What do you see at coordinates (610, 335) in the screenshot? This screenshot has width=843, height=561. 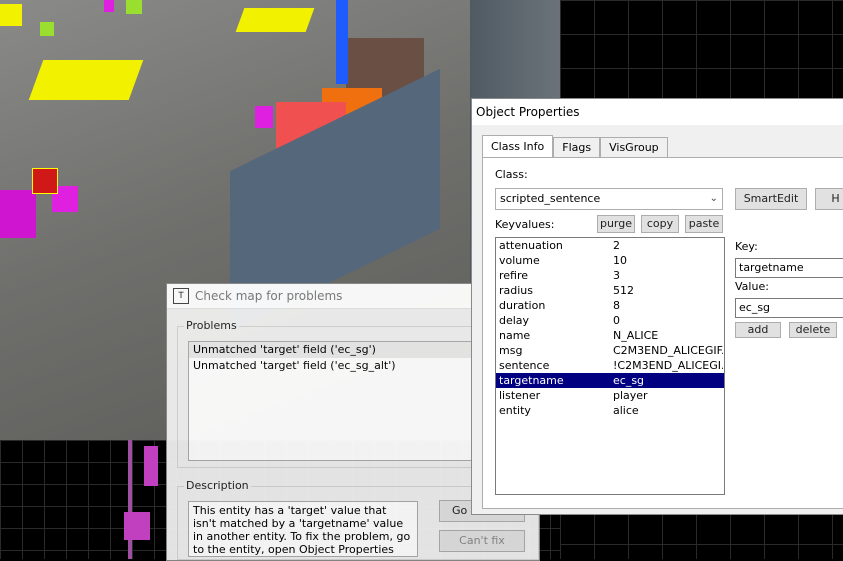 I see `keyvalue-row: name N_ALICE` at bounding box center [610, 335].